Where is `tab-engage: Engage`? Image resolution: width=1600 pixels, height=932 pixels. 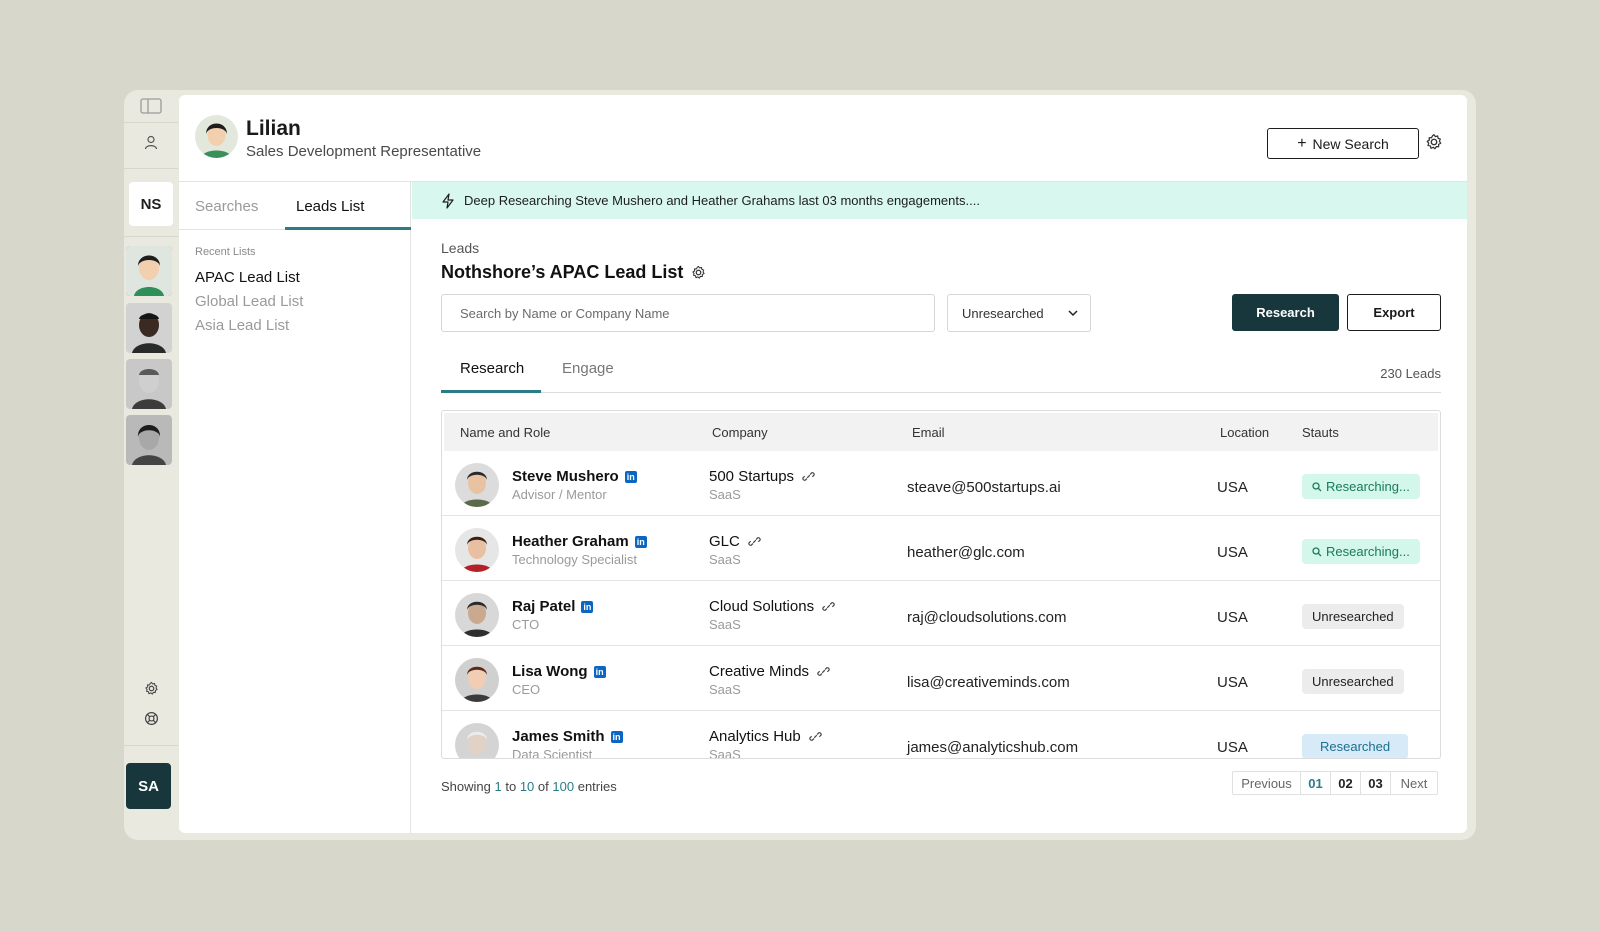
tab-engage: Engage is located at coordinates (588, 368).